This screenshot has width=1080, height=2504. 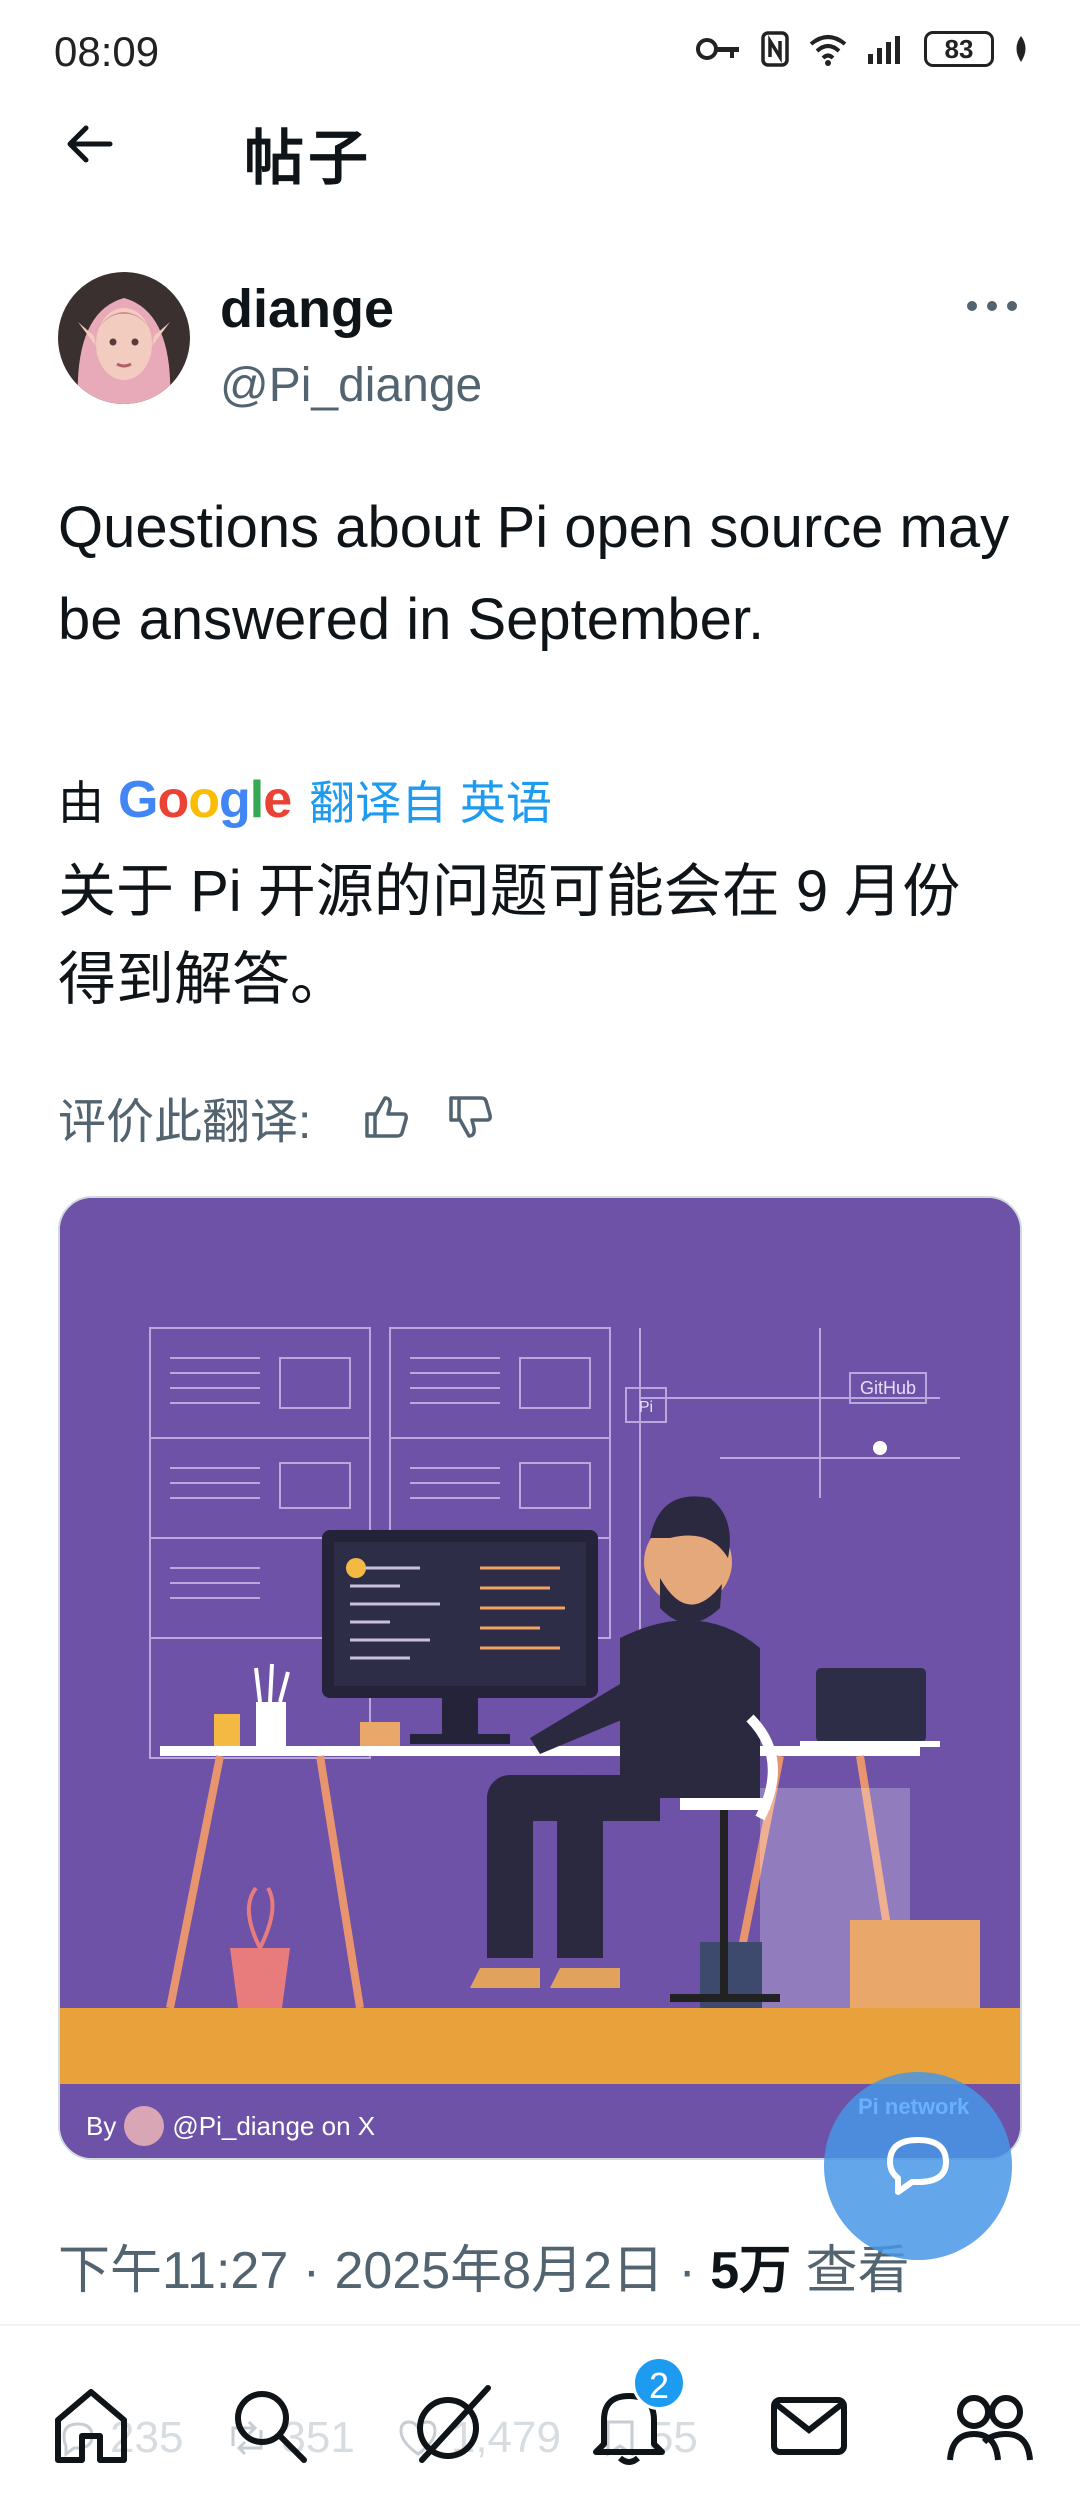 I want to click on messages-icon, so click(x=809, y=2425).